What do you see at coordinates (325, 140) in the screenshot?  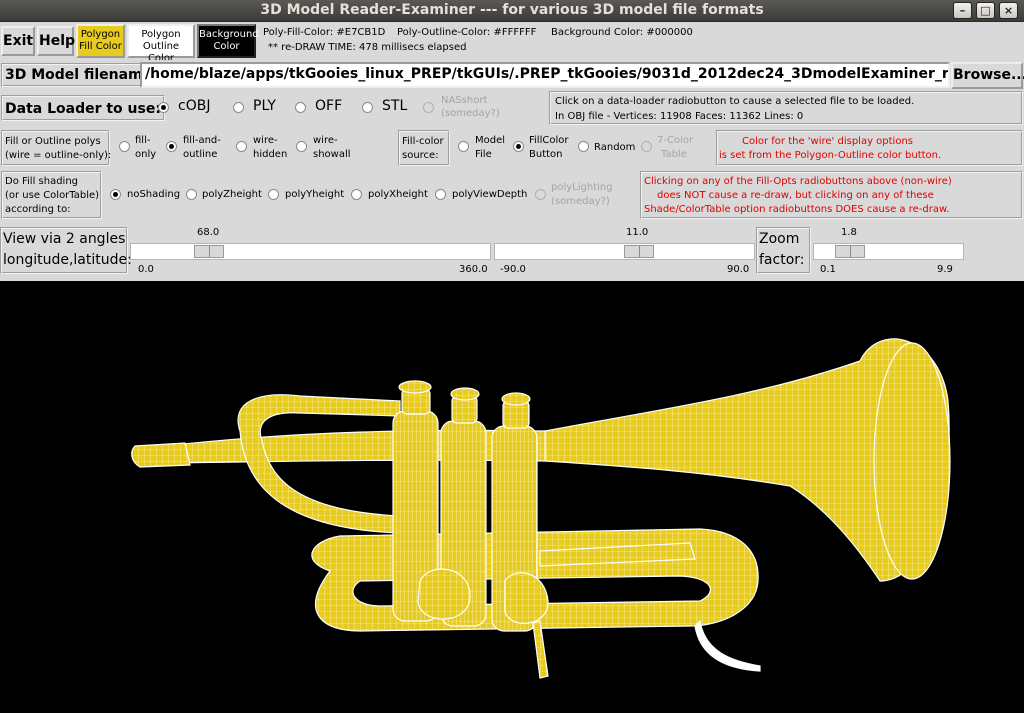 I see `fill-opt4-a: wire-` at bounding box center [325, 140].